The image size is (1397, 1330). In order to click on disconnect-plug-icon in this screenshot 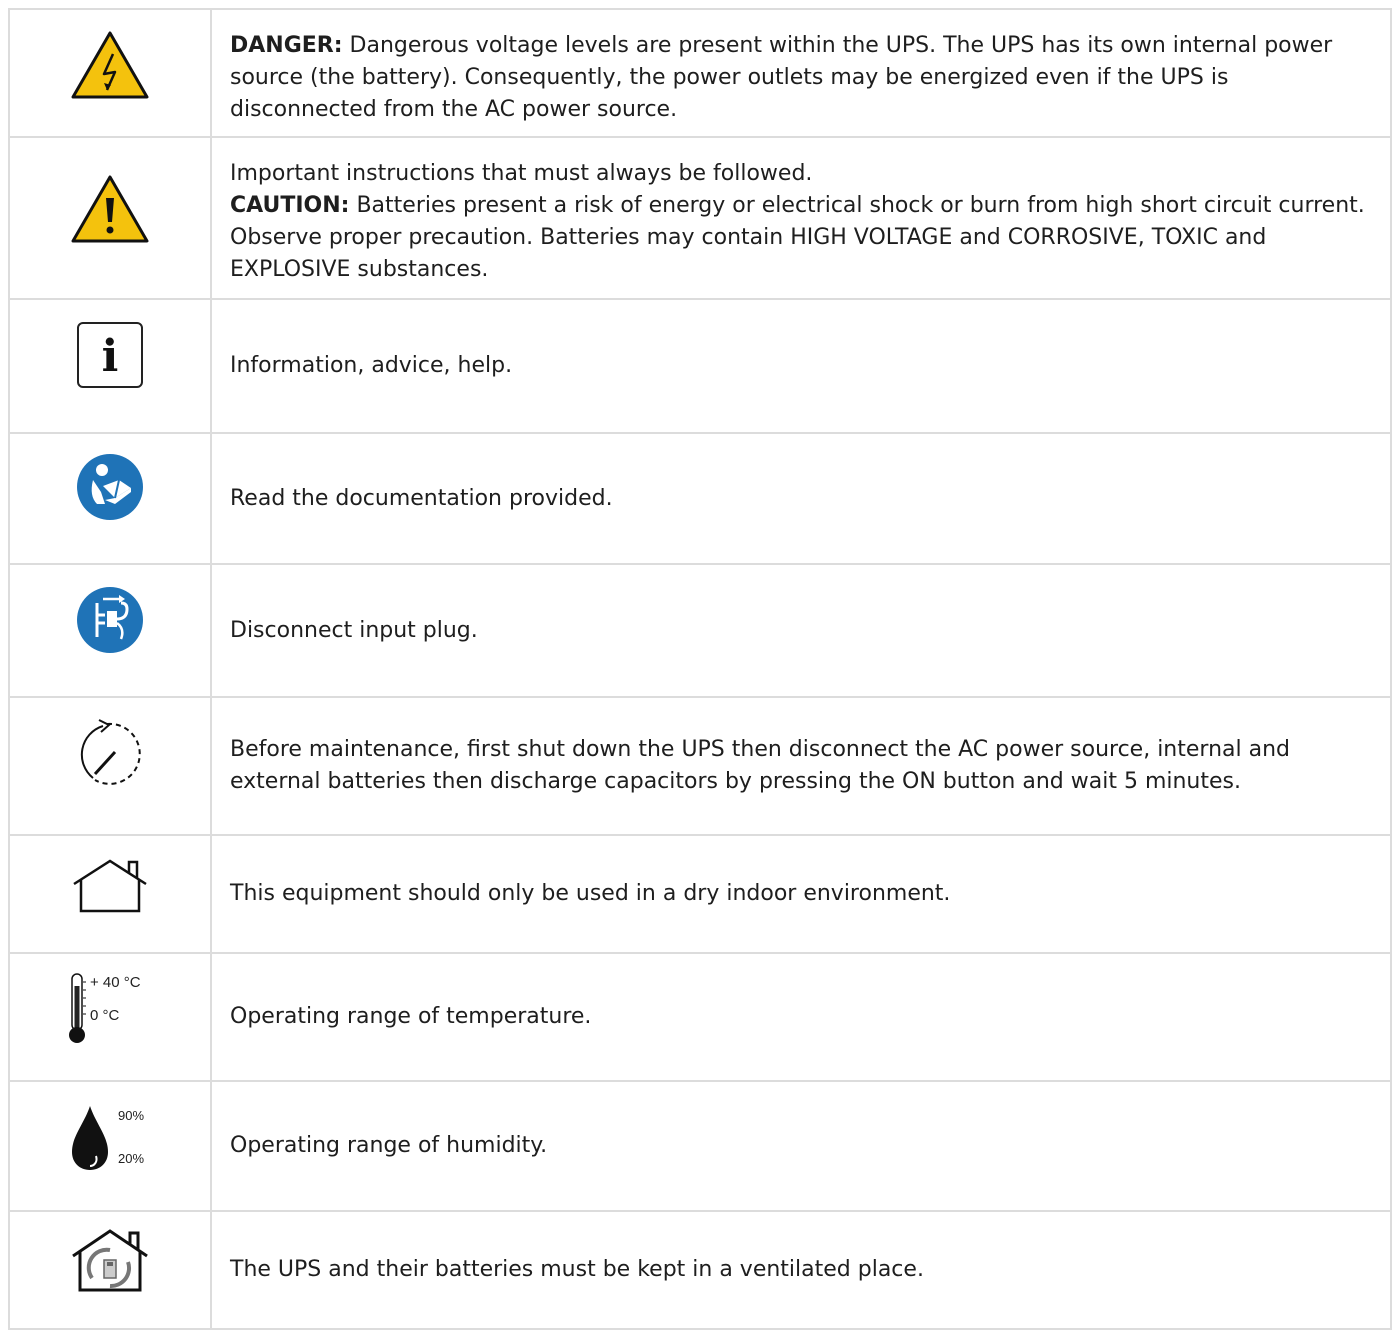, I will do `click(110, 620)`.